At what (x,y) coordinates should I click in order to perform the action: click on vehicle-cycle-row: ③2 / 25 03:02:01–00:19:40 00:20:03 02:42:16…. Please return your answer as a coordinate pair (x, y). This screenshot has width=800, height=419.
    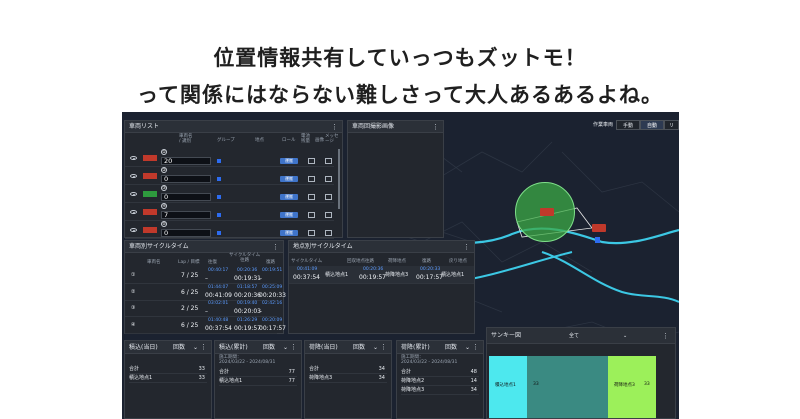
    Looking at the image, I should click on (203, 309).